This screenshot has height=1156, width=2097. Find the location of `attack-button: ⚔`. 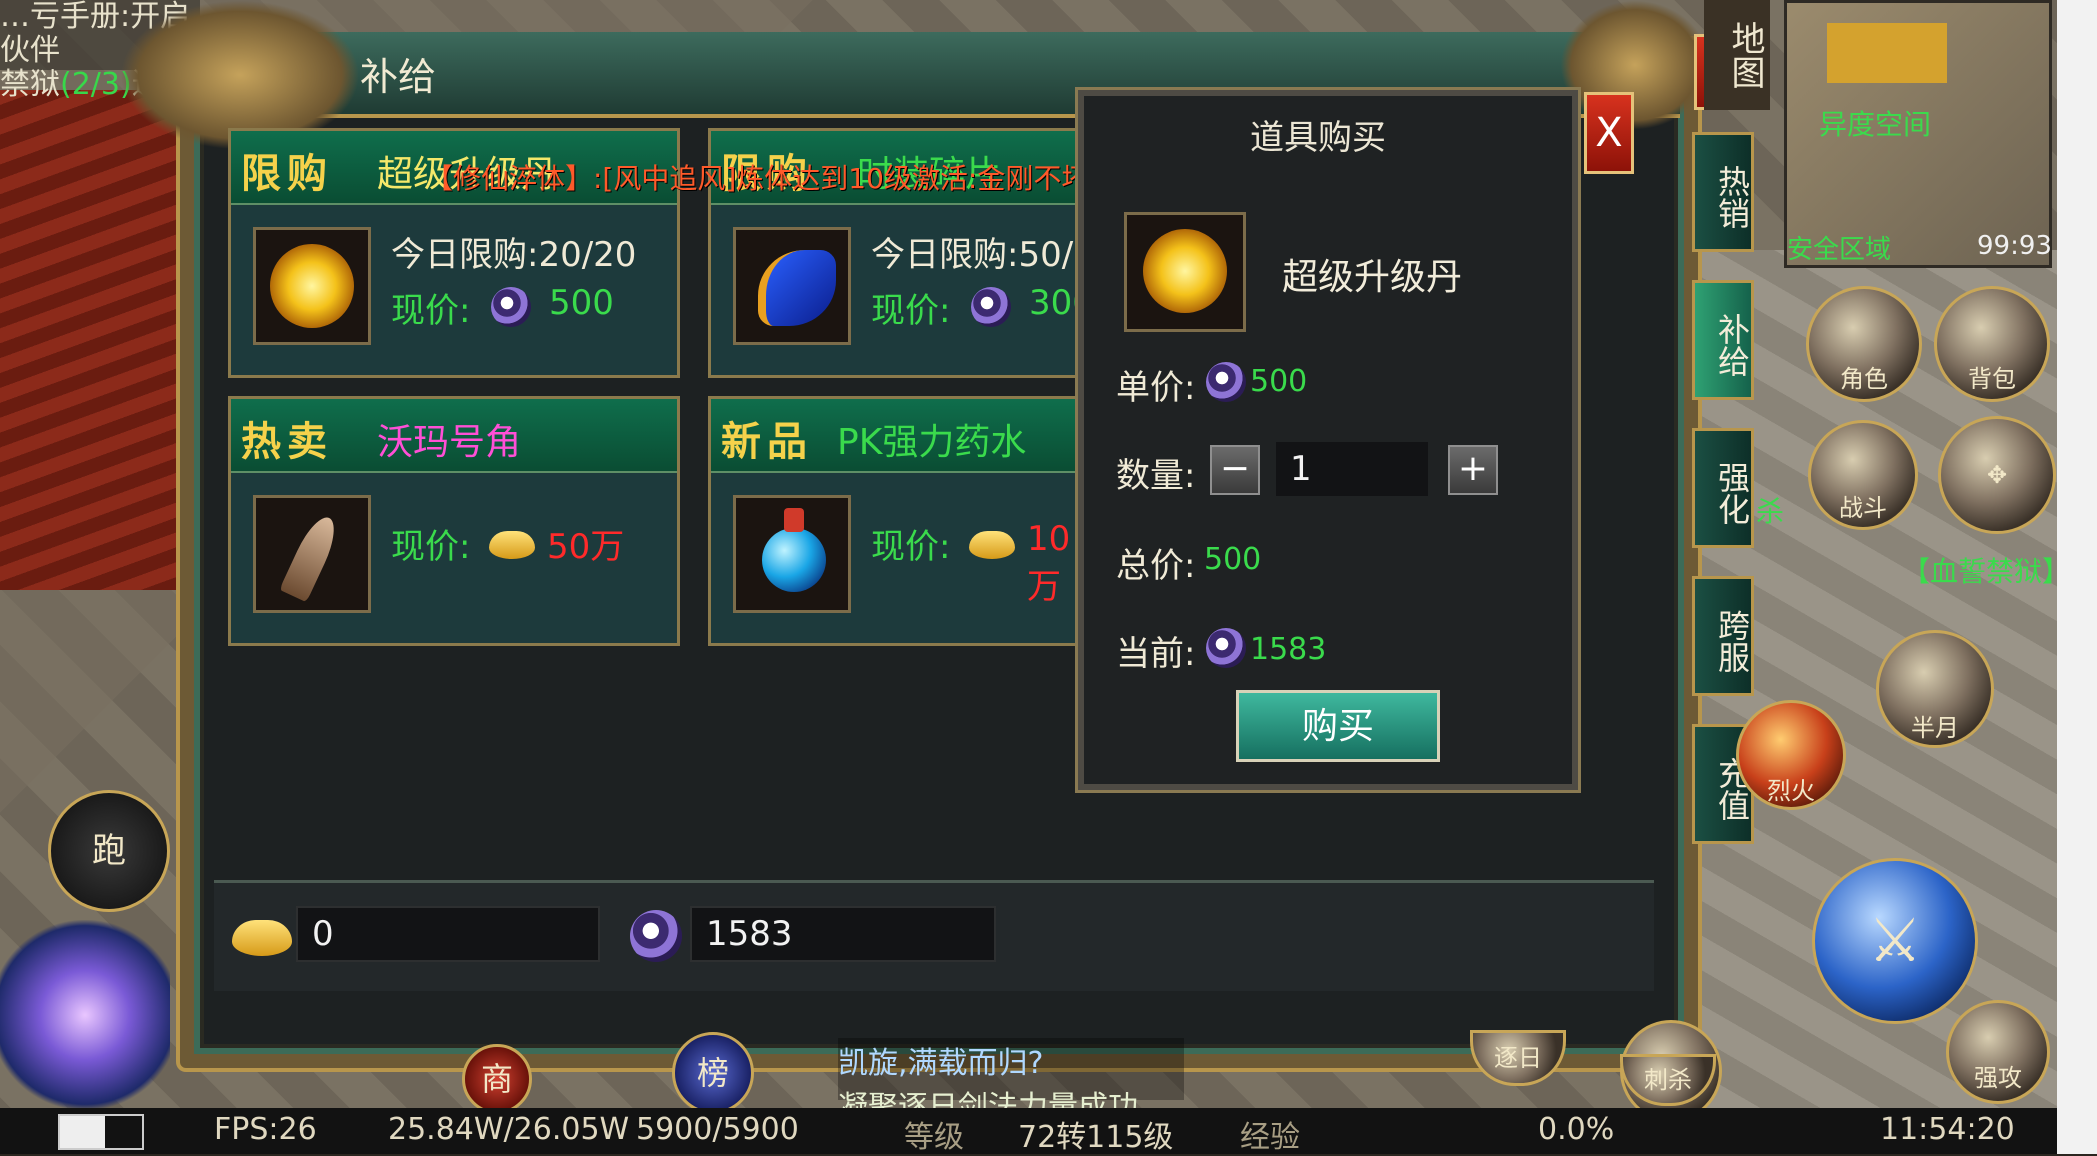

attack-button: ⚔ is located at coordinates (1895, 941).